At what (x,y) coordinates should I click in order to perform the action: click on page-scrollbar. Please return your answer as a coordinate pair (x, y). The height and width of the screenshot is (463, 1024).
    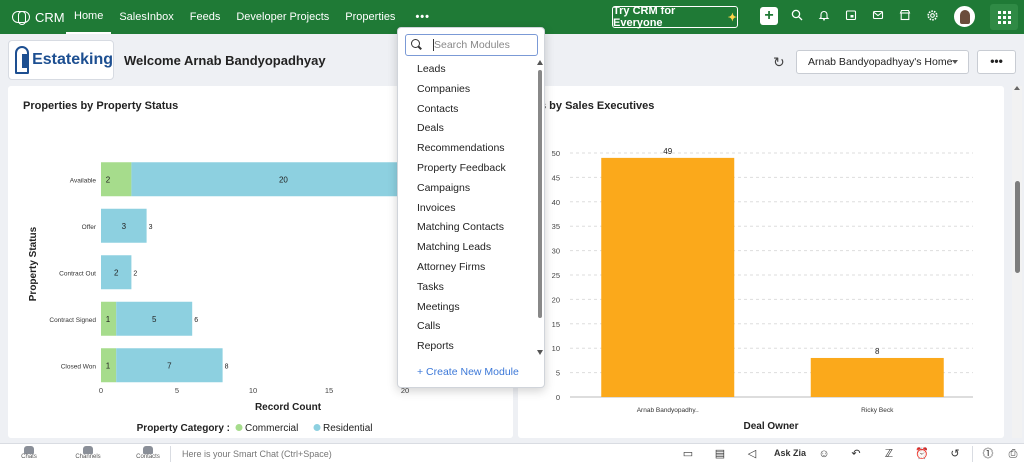
    Looking at the image, I should click on (1017, 262).